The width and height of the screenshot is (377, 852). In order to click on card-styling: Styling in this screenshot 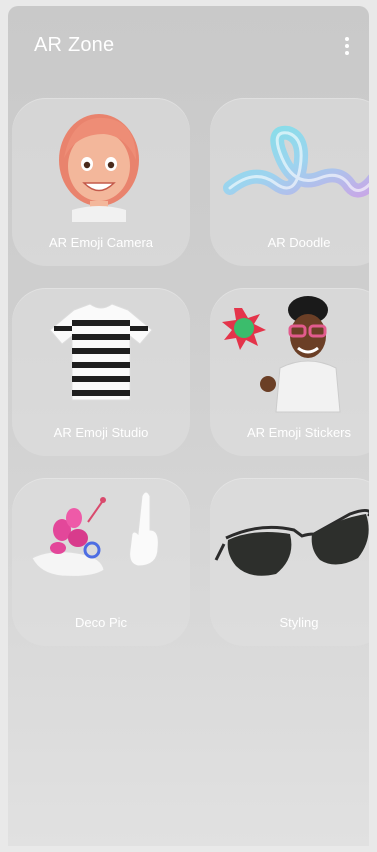, I will do `click(289, 562)`.